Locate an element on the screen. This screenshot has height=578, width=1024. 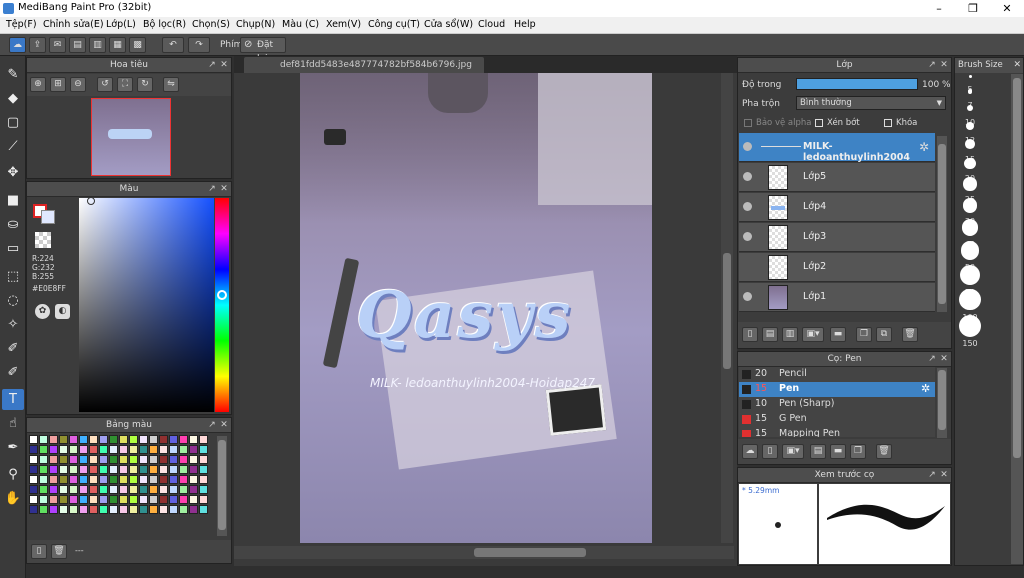
minimize-button: – is located at coordinates (939, 8).